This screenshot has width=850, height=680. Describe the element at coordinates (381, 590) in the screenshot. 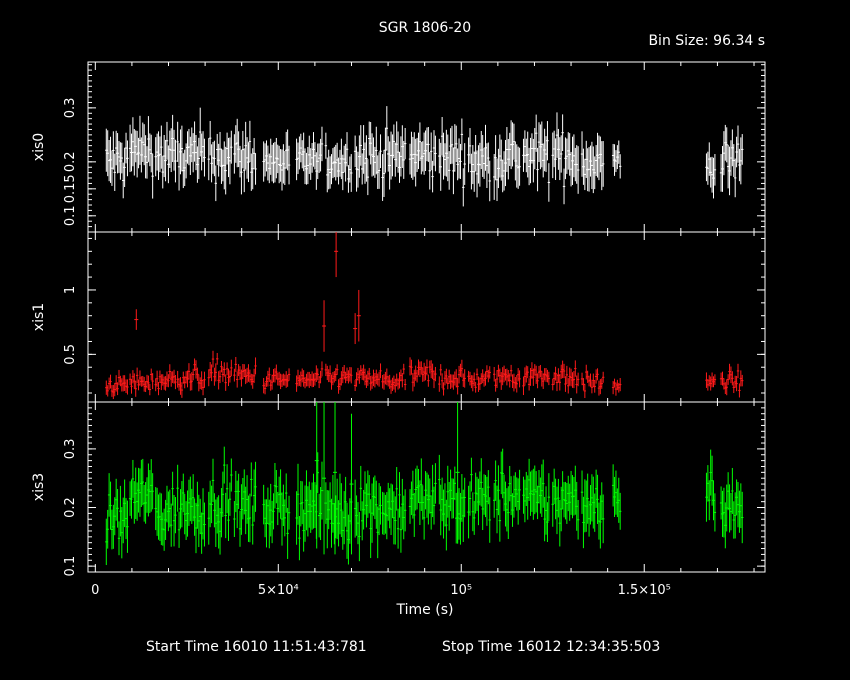

I see `x-axis-tick-labels: 0 5×10⁴ 10⁵ 1.5×10⁵` at that location.